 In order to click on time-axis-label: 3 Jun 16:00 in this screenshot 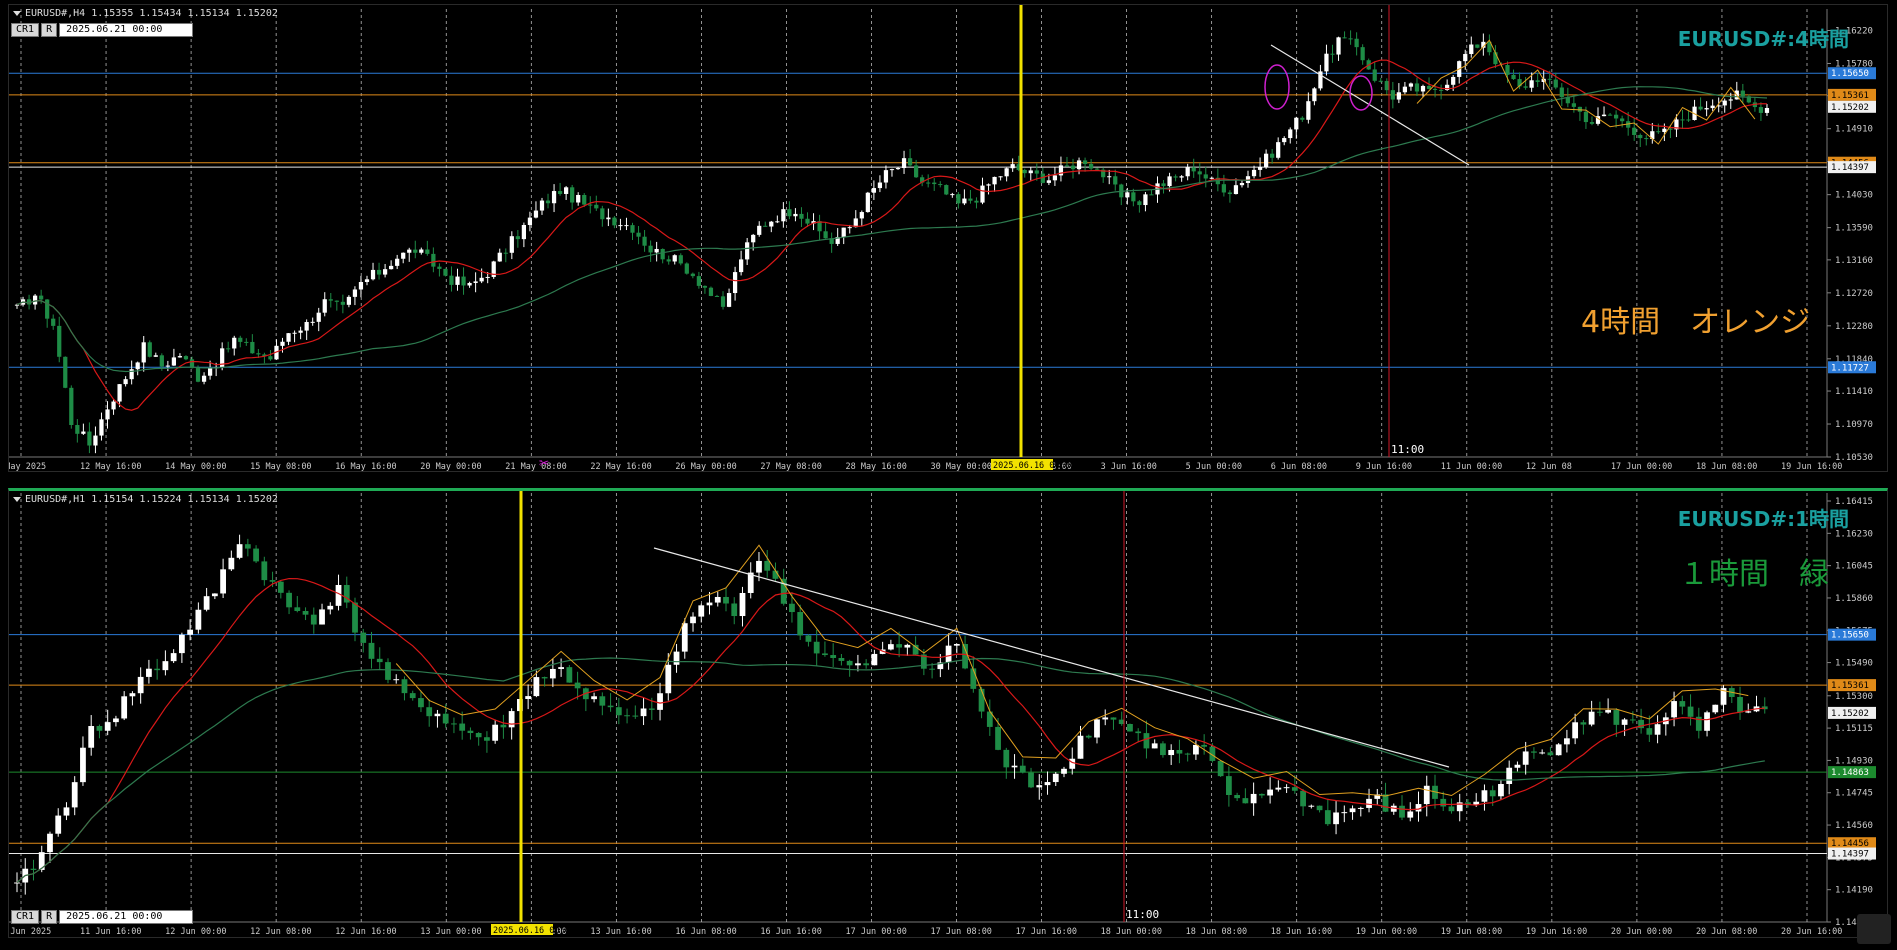, I will do `click(1129, 467)`.